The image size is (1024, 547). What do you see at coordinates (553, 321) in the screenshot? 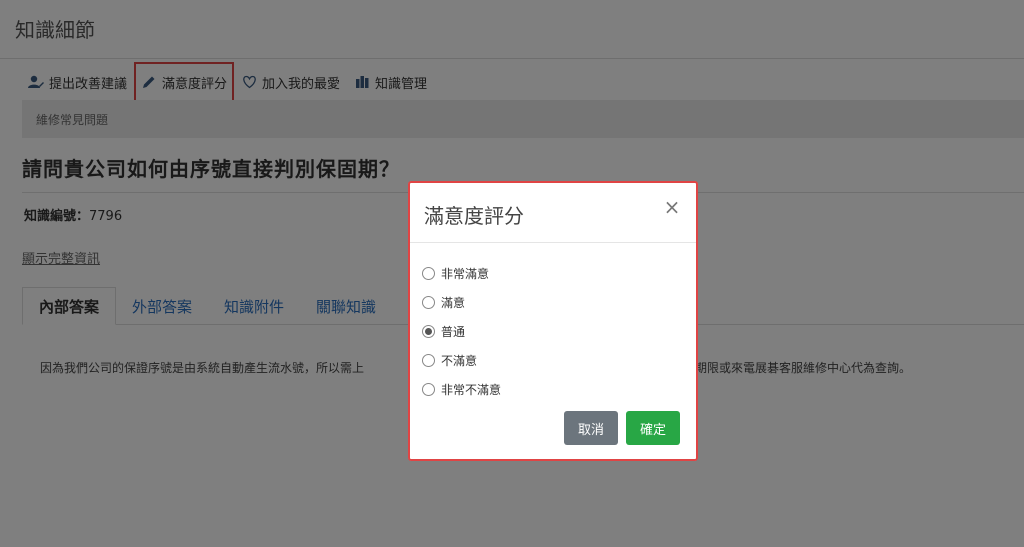
I see `satisfaction-modal: 滿意度評分 × 非常滿意 滿意 普通 不滿意 非常不滿意 取消 確定` at bounding box center [553, 321].